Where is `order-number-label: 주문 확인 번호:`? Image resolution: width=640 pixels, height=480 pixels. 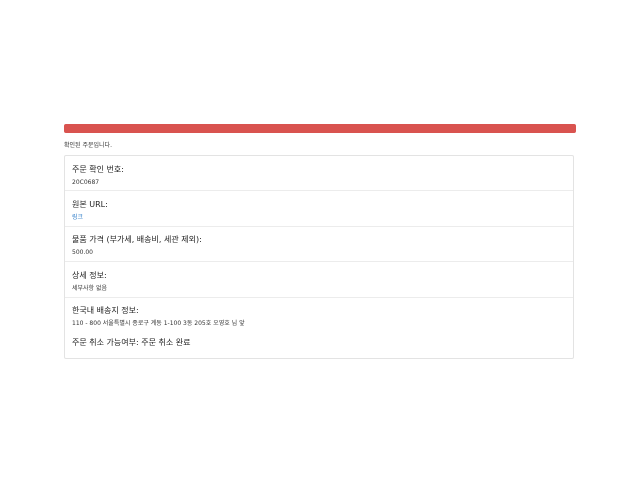 order-number-label: 주문 확인 번호: is located at coordinates (98, 169).